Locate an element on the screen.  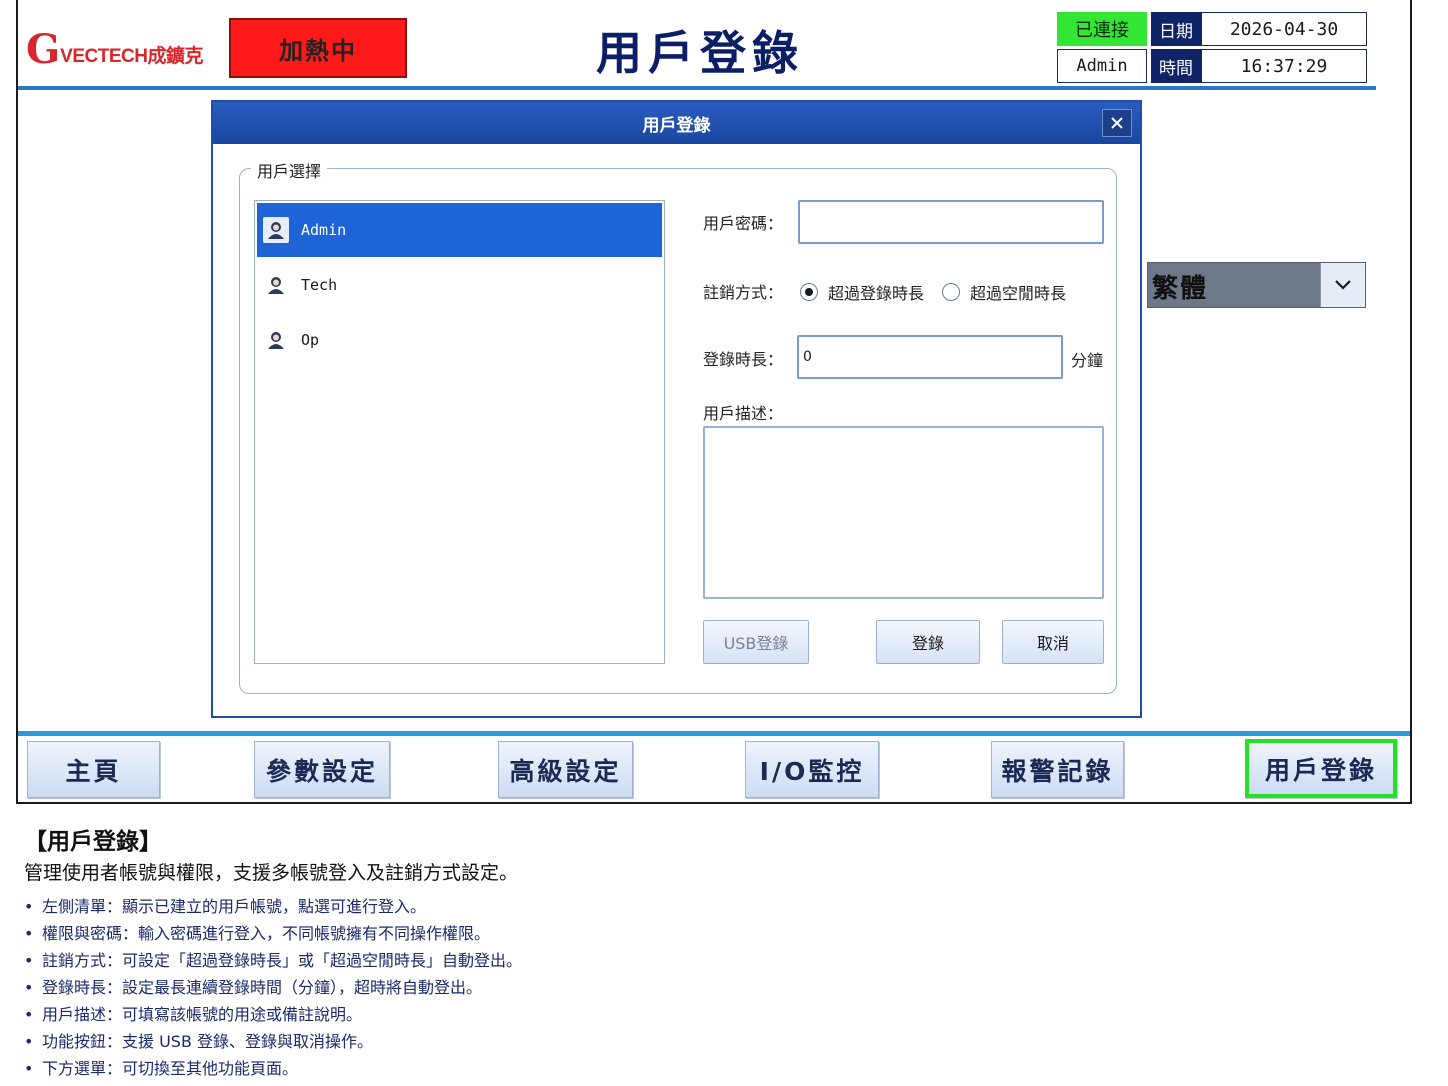
nav-alarm-log: 報警記錄 is located at coordinates (1057, 769).